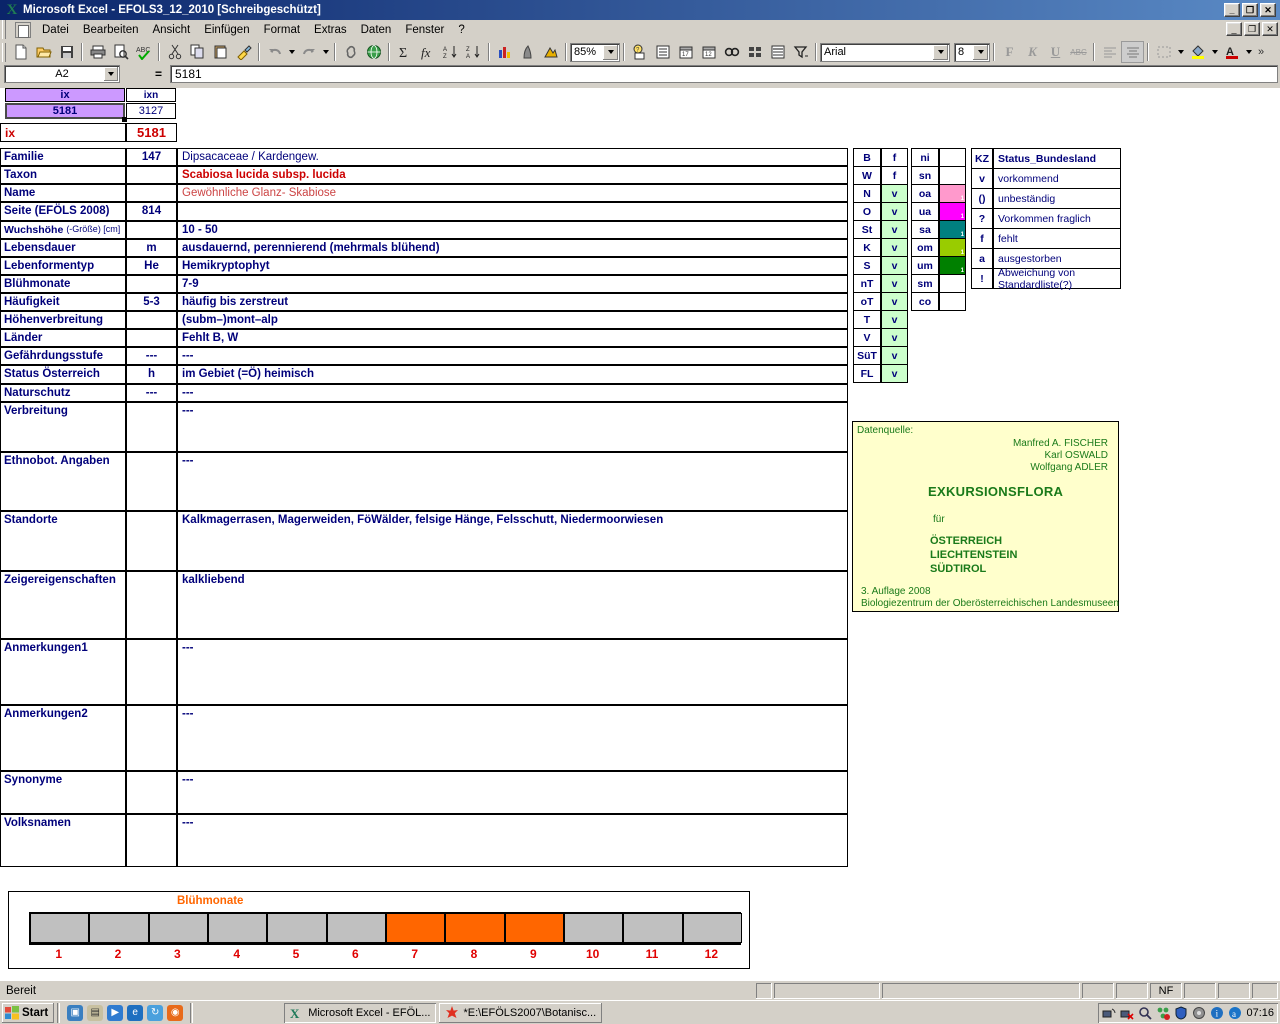 This screenshot has height=1024, width=1280. What do you see at coordinates (63, 541) in the screenshot?
I see `row-label-16: Standorte` at bounding box center [63, 541].